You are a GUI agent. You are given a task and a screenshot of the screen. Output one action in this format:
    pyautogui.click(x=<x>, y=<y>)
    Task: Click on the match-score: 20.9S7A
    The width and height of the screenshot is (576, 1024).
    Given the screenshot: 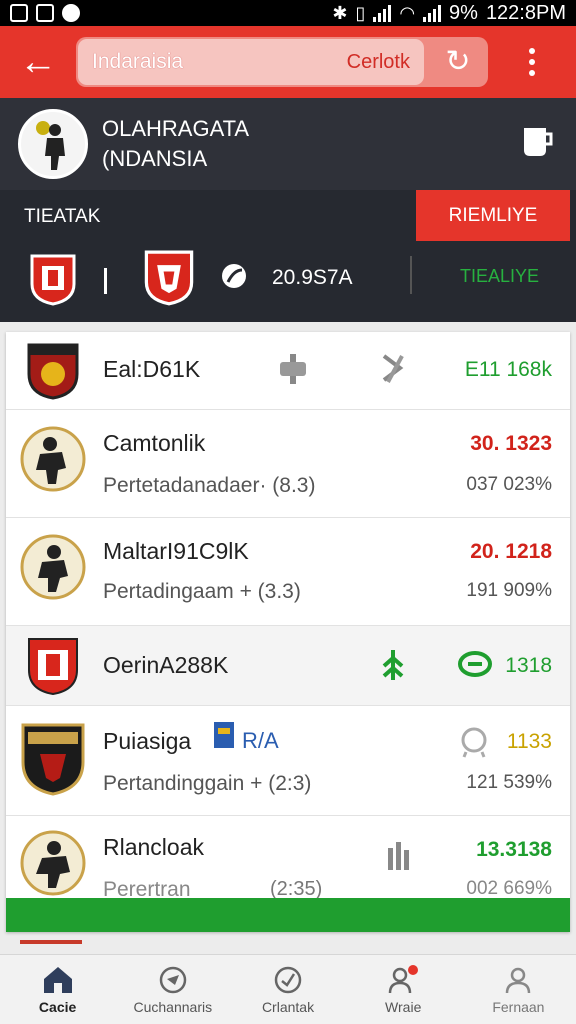 What is the action you would take?
    pyautogui.click(x=312, y=277)
    